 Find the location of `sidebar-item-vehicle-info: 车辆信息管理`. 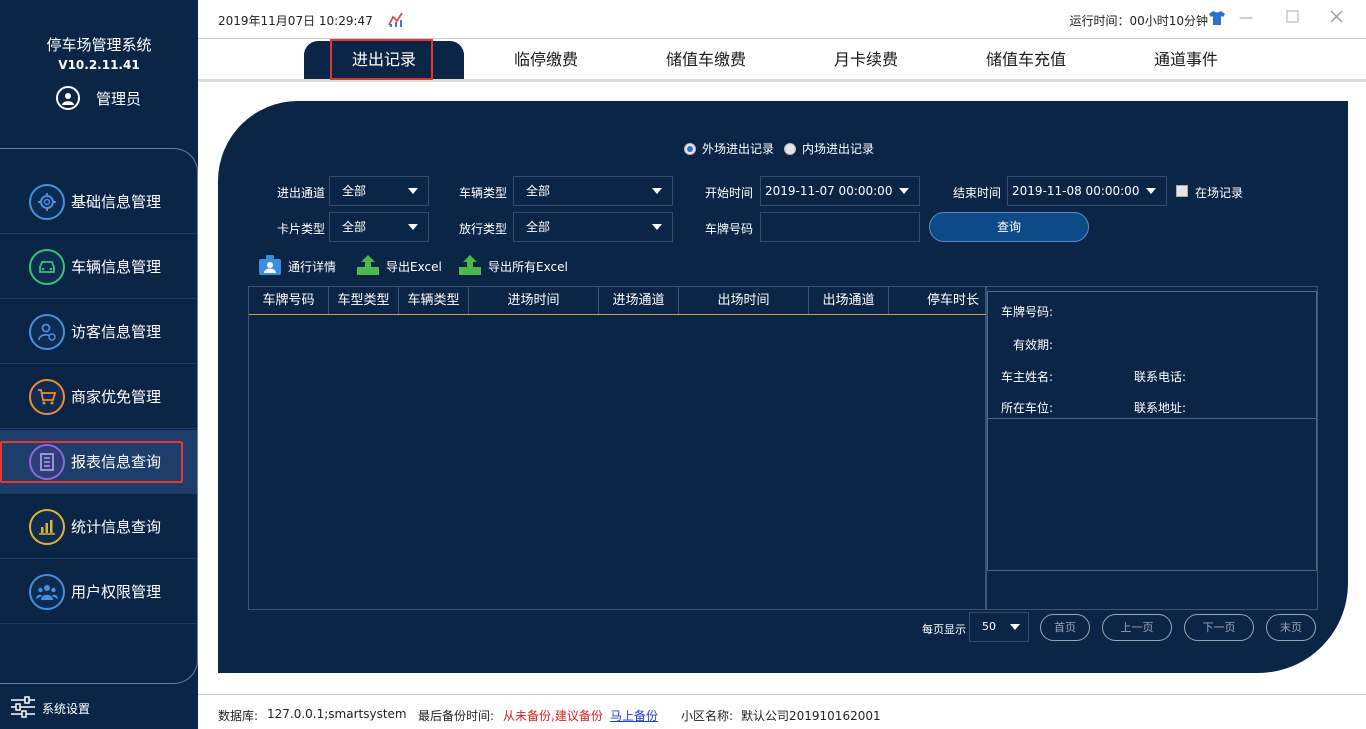

sidebar-item-vehicle-info: 车辆信息管理 is located at coordinates (98, 267).